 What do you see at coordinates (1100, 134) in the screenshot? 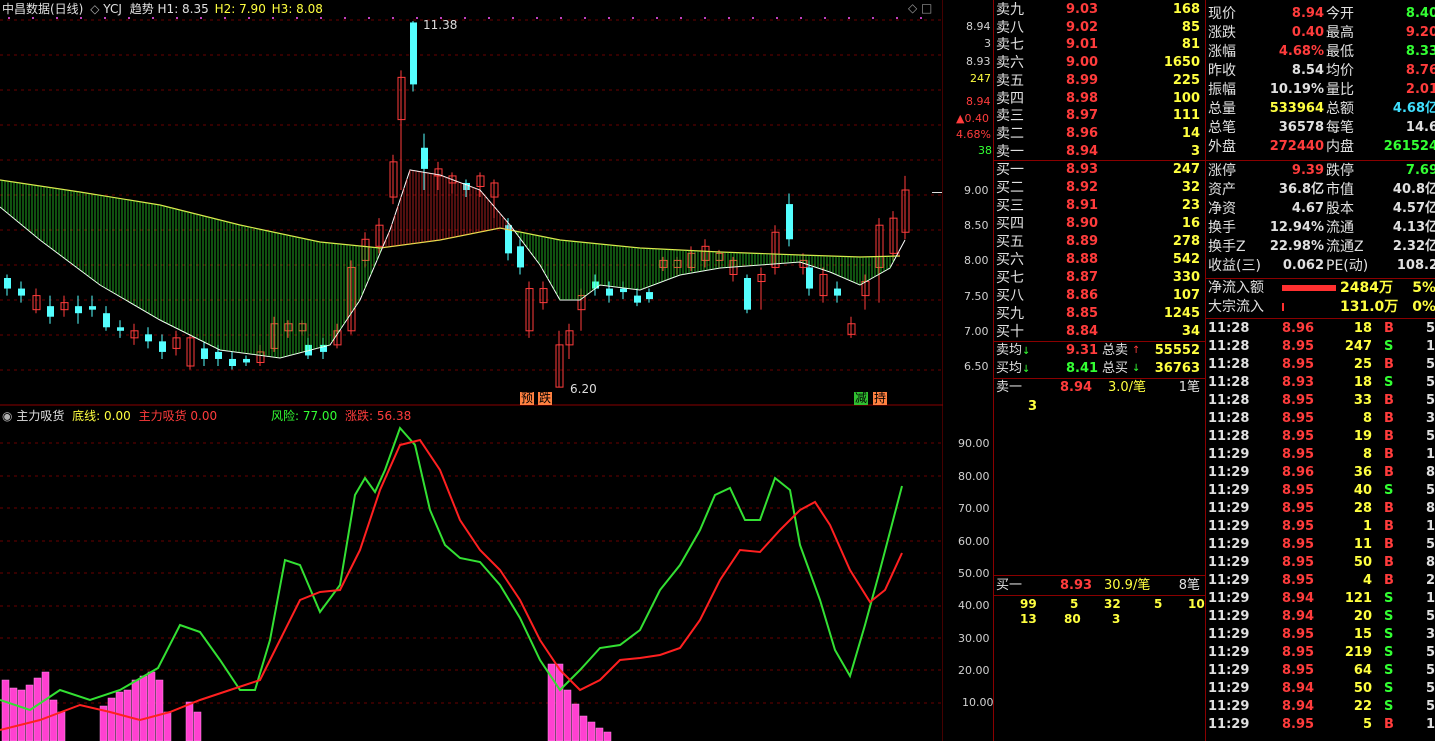
I see `ask-row: 卖二 8.96 14` at bounding box center [1100, 134].